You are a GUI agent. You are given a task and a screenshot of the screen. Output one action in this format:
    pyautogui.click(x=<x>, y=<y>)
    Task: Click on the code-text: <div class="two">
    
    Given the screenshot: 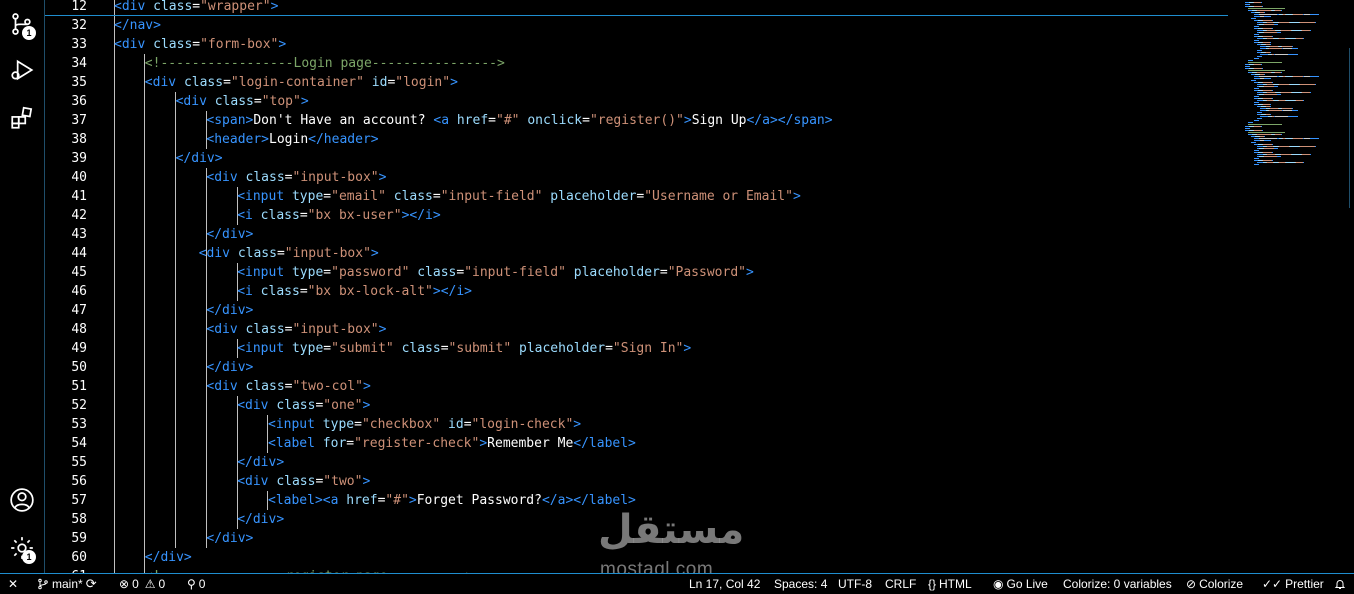 What is the action you would take?
    pyautogui.click(x=303, y=481)
    